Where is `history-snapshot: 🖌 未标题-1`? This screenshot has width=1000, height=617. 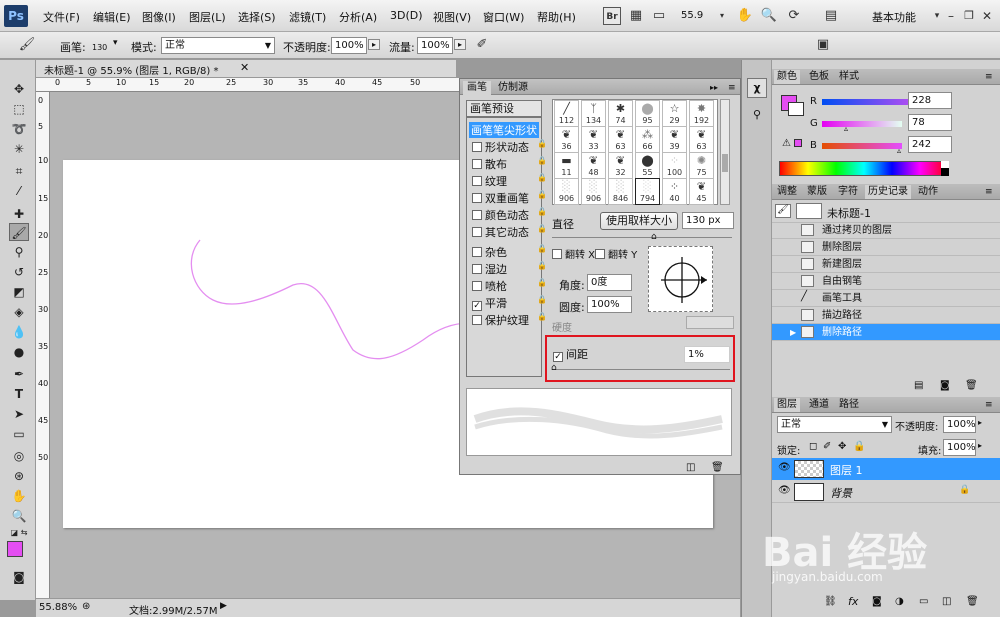 history-snapshot: 🖌 未标题-1 is located at coordinates (886, 212).